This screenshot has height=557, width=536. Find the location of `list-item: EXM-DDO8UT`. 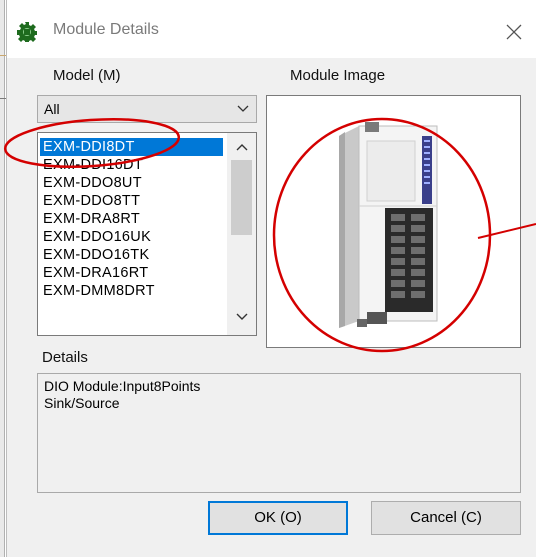

list-item: EXM-DDO8UT is located at coordinates (131, 183).